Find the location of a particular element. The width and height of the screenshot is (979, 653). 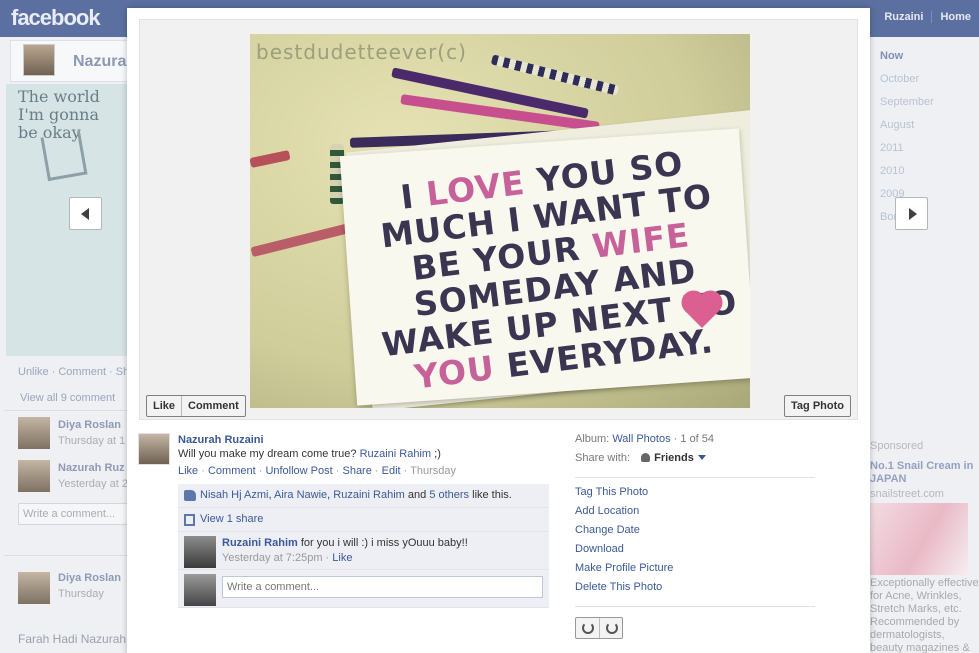

privacy-value: Friends is located at coordinates (674, 458).